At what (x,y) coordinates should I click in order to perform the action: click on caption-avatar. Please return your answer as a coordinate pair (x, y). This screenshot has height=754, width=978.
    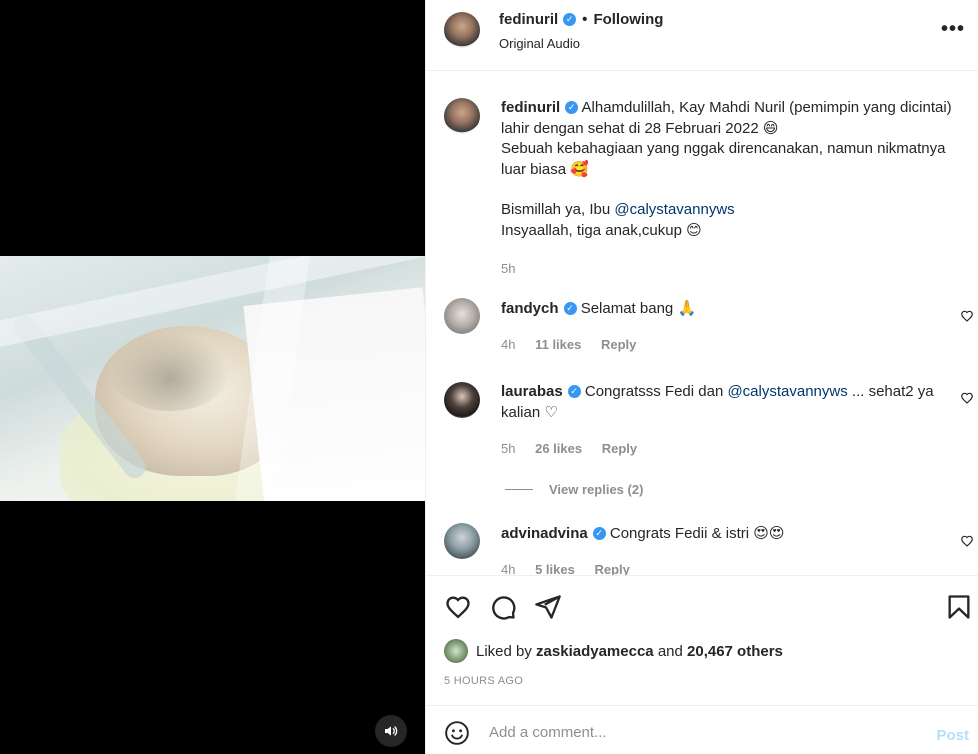
    Looking at the image, I should click on (462, 116).